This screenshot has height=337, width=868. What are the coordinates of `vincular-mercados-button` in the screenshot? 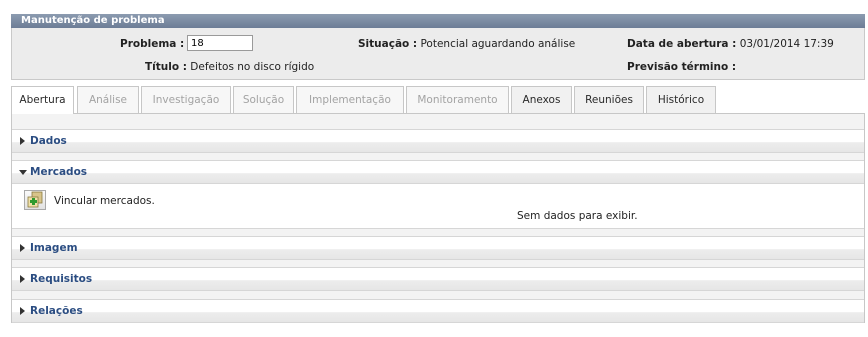 It's located at (35, 200).